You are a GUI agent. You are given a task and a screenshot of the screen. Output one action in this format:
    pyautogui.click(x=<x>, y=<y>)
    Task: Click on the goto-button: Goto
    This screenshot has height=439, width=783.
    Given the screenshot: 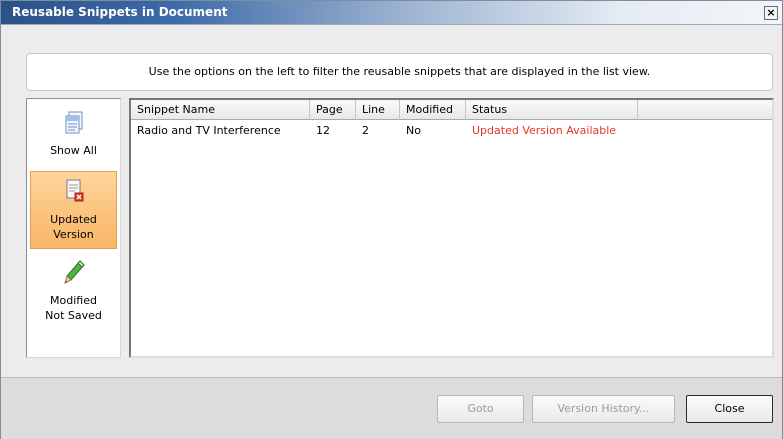 What is the action you would take?
    pyautogui.click(x=480, y=409)
    